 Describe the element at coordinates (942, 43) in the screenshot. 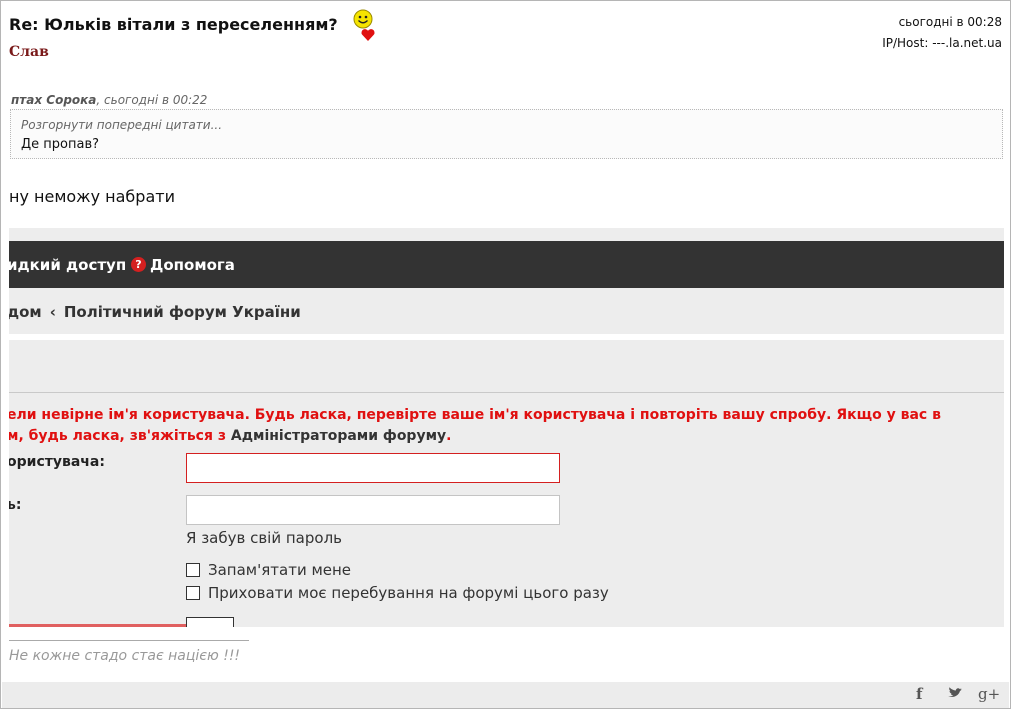

I see `post-iphost: IP/Host: ---.la.net.ua` at that location.